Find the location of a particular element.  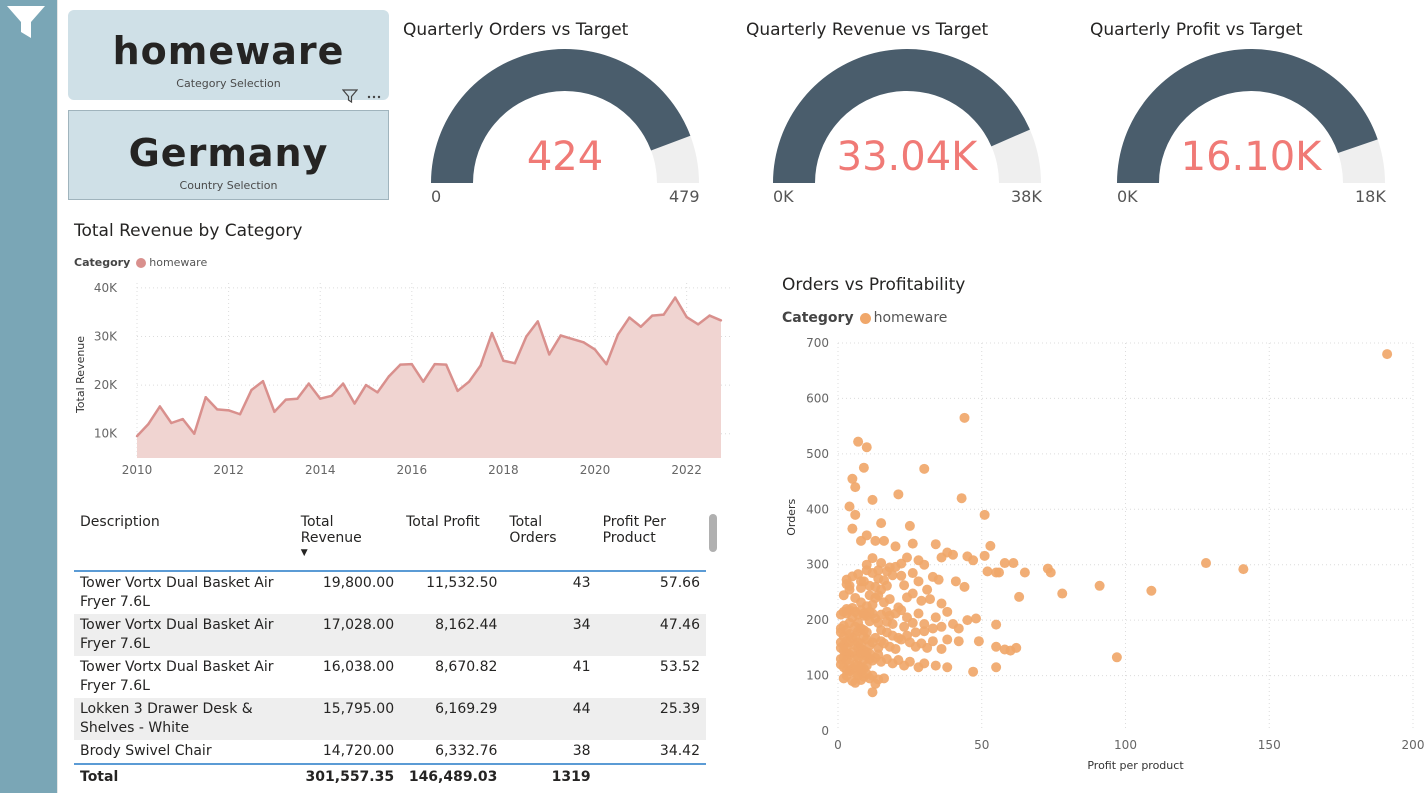

col-profit-per-product: Profit Per Product is located at coordinates (651, 541).